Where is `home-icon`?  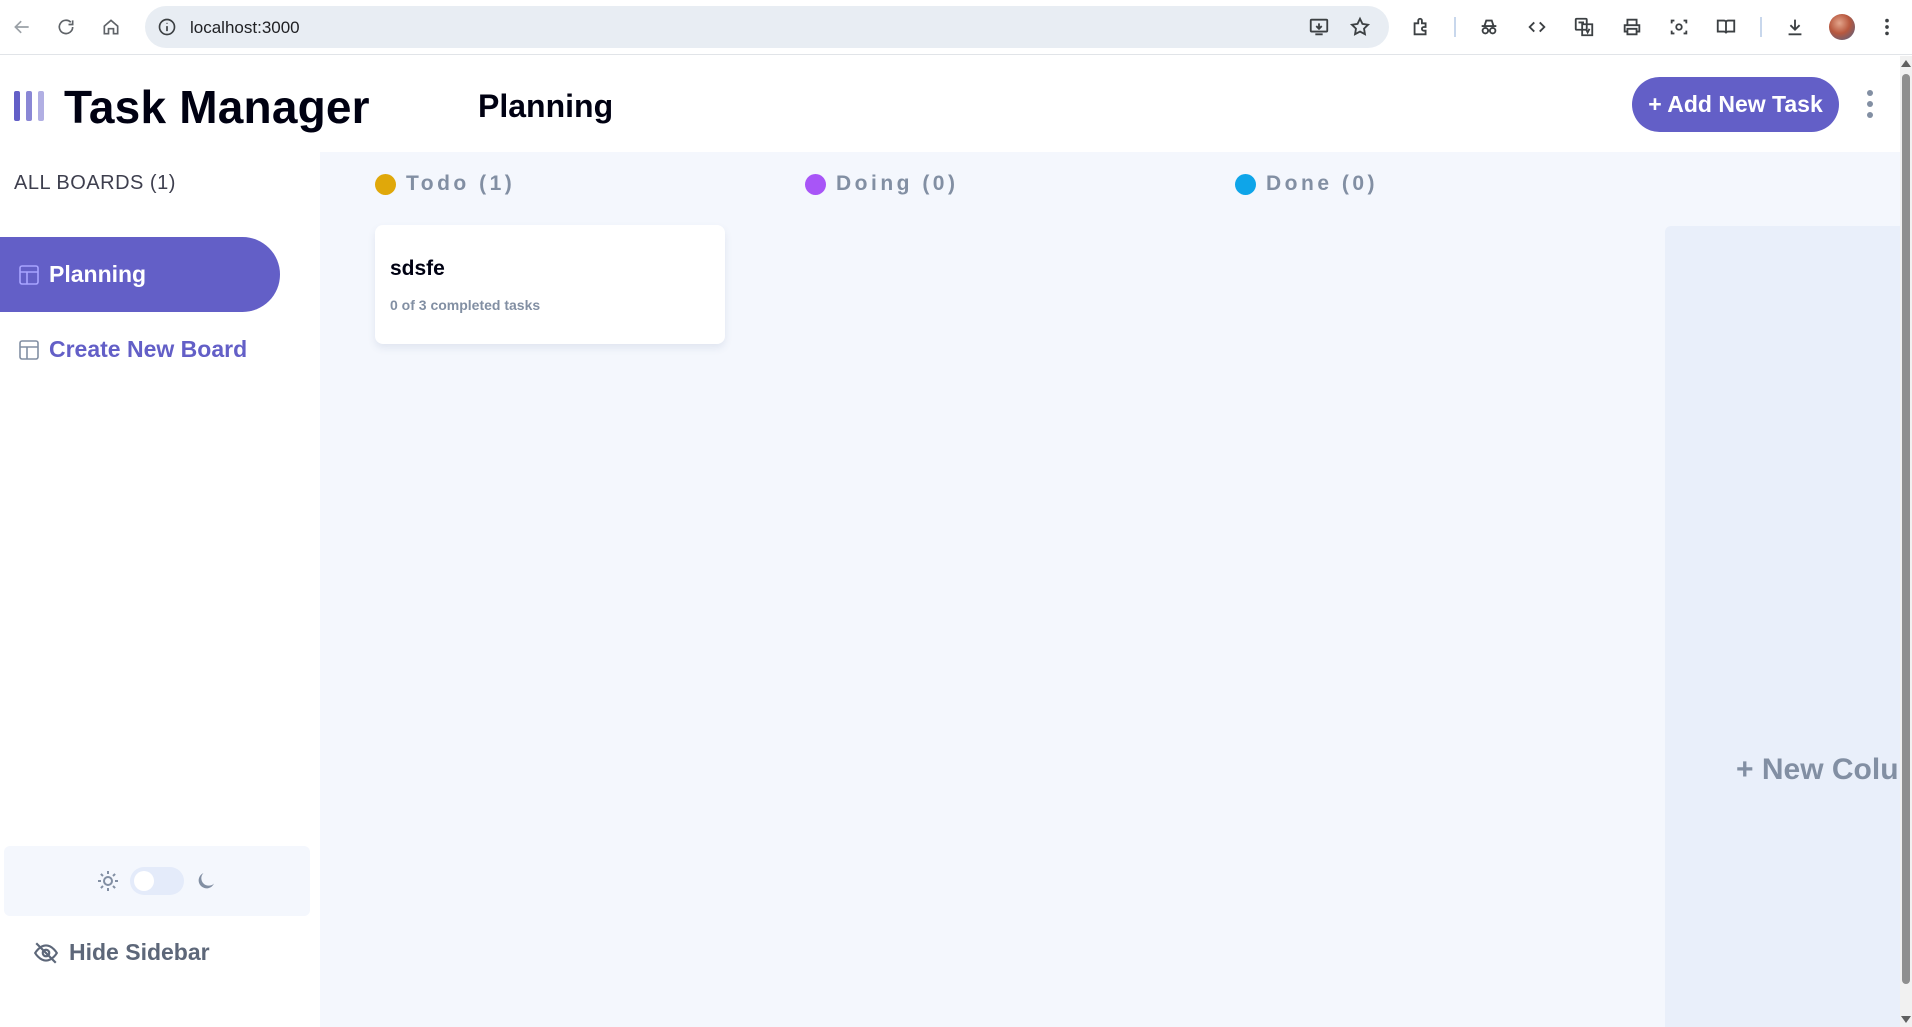
home-icon is located at coordinates (111, 27).